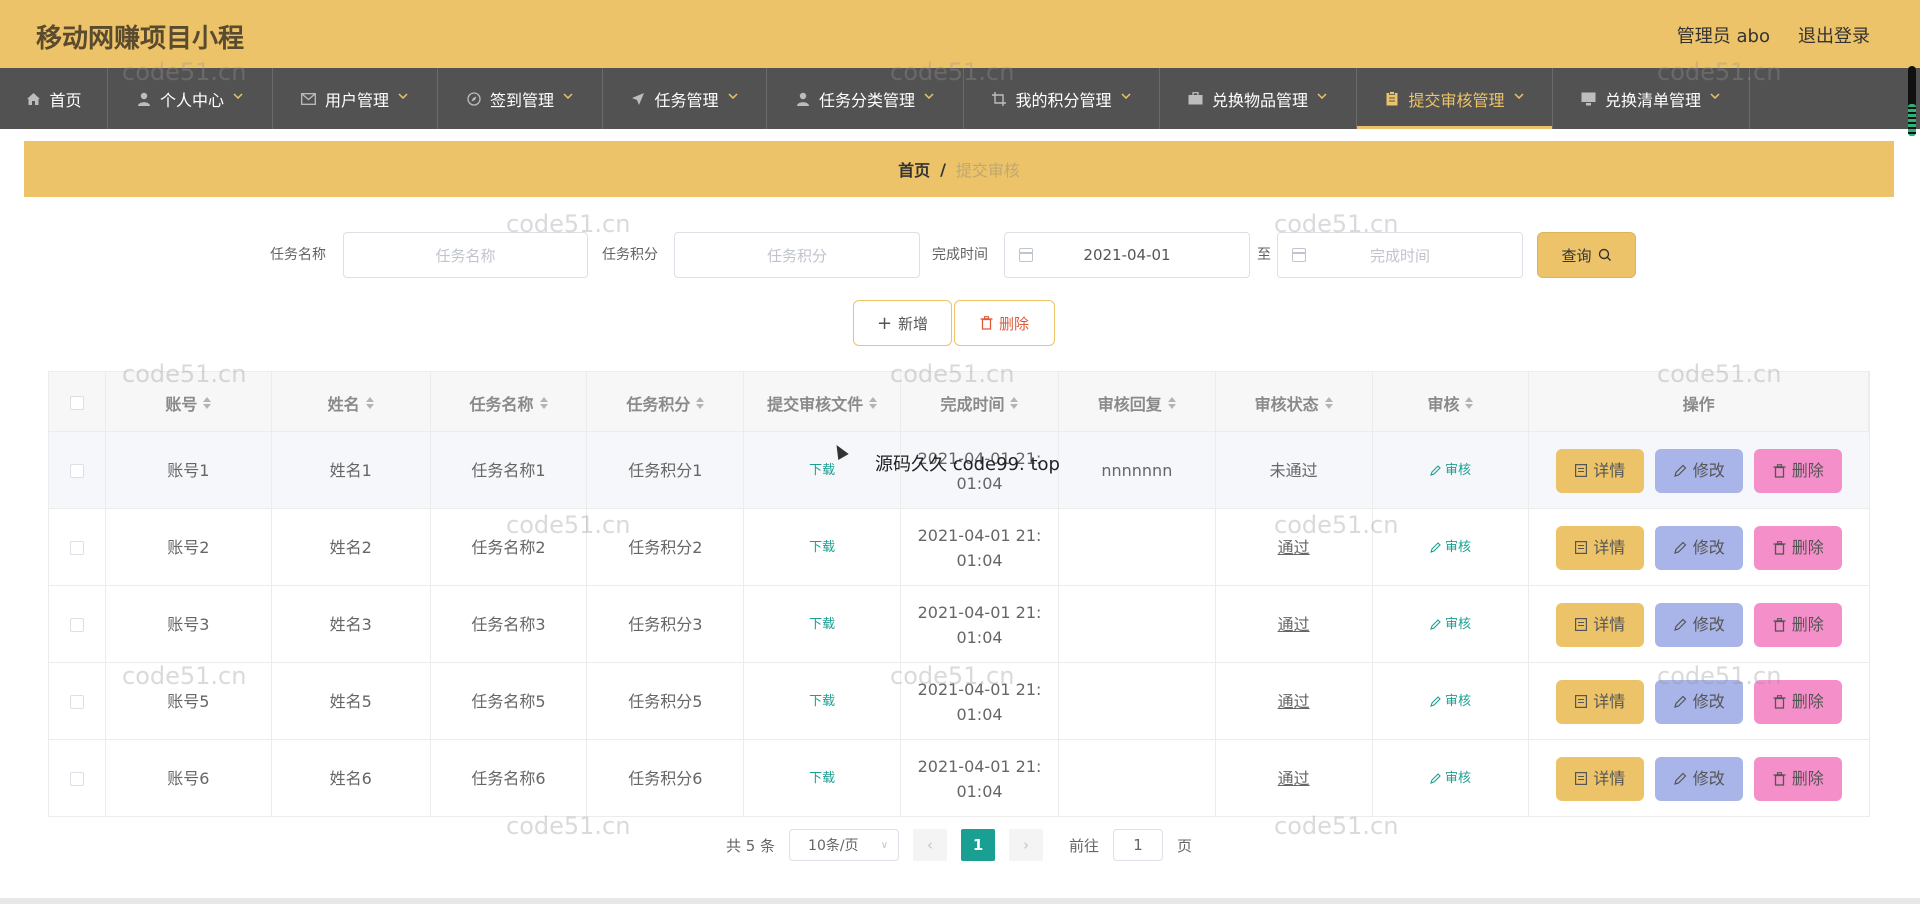 The height and width of the screenshot is (904, 1920). I want to click on task-name-input: 任务名称, so click(465, 255).